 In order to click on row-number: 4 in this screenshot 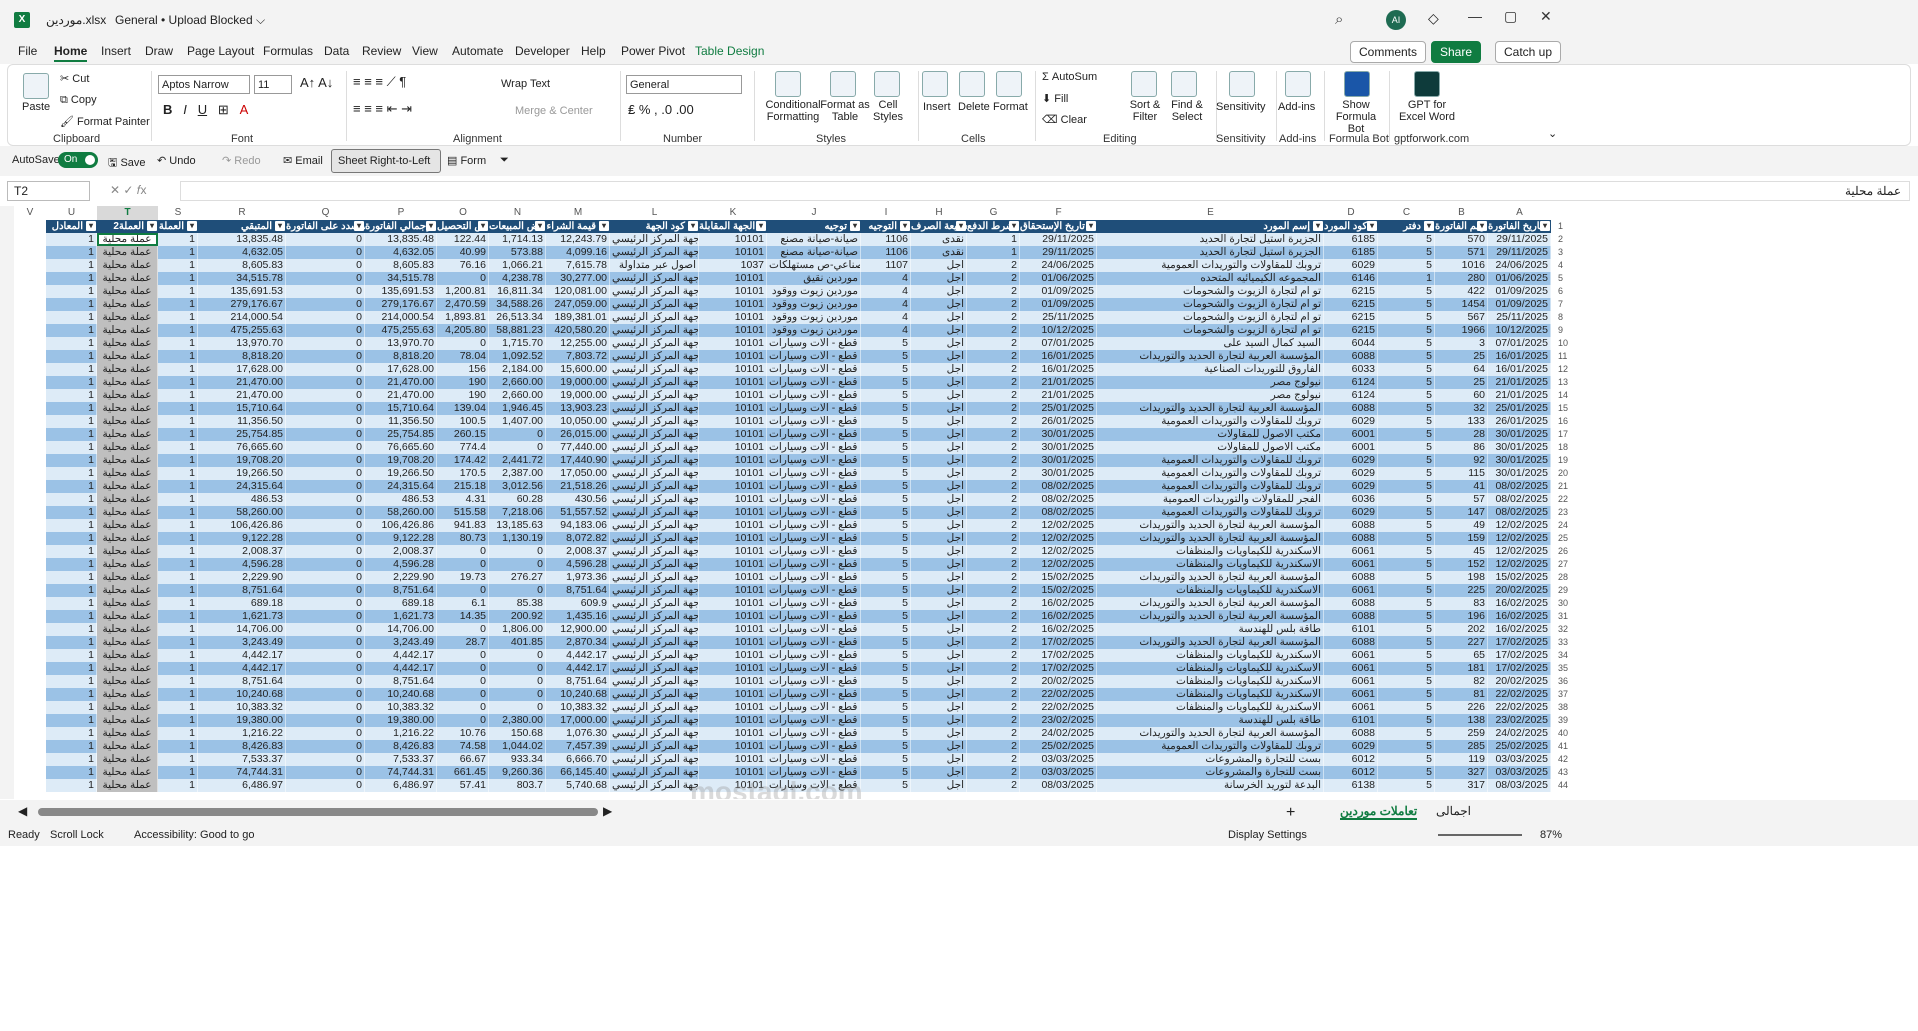, I will do `click(1564, 265)`.